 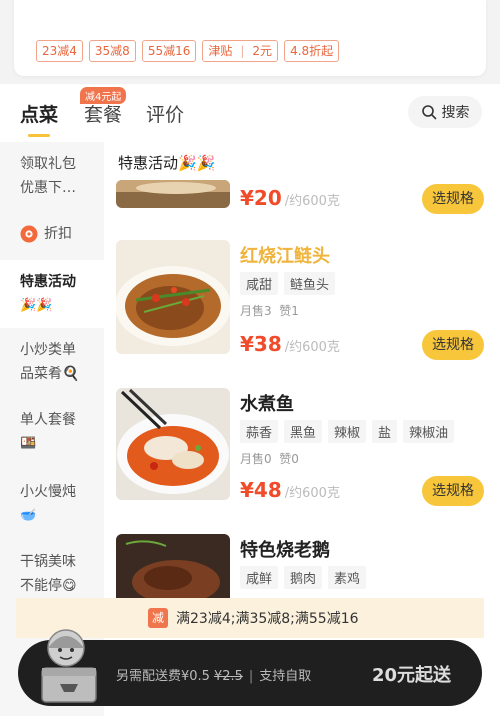 I want to click on dish-tag: 辣椒油, so click(x=429, y=431).